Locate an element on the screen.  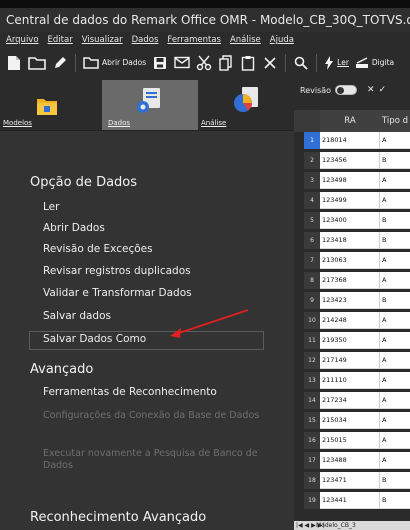
table-row: 1 218014 A is located at coordinates (352, 141).